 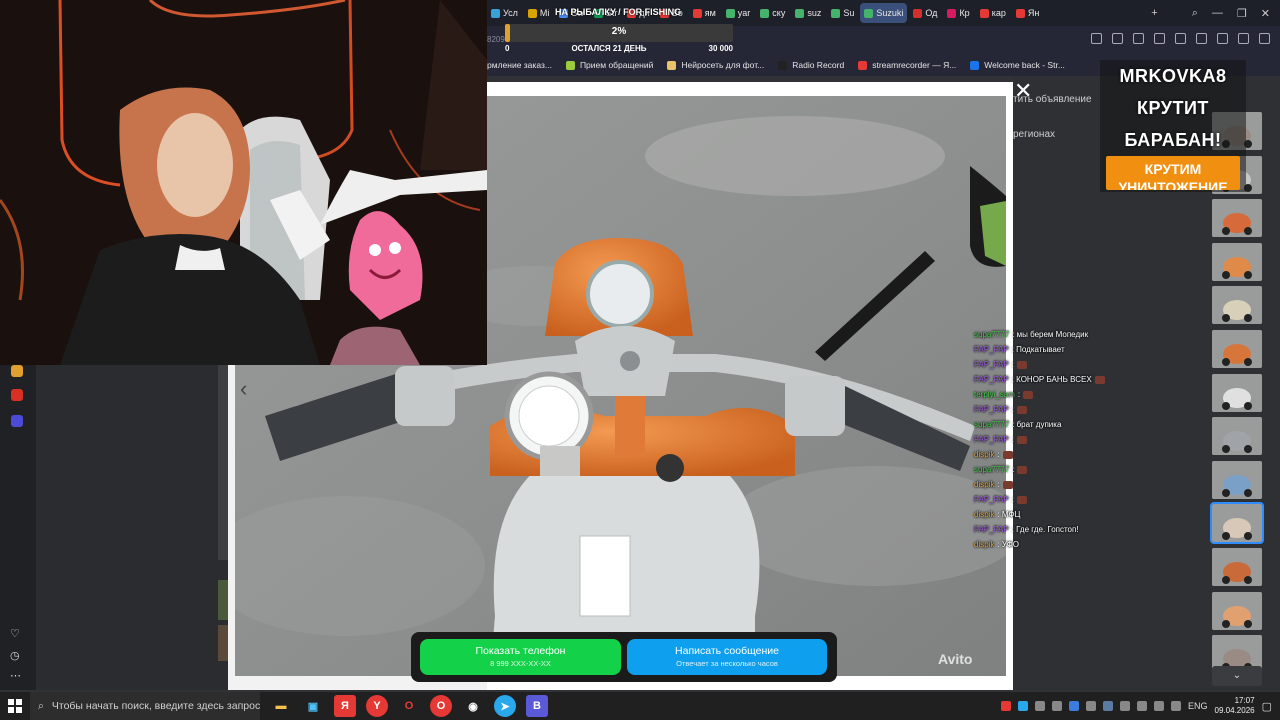 What do you see at coordinates (15, 633) in the screenshot?
I see `heart-icon: ♡` at bounding box center [15, 633].